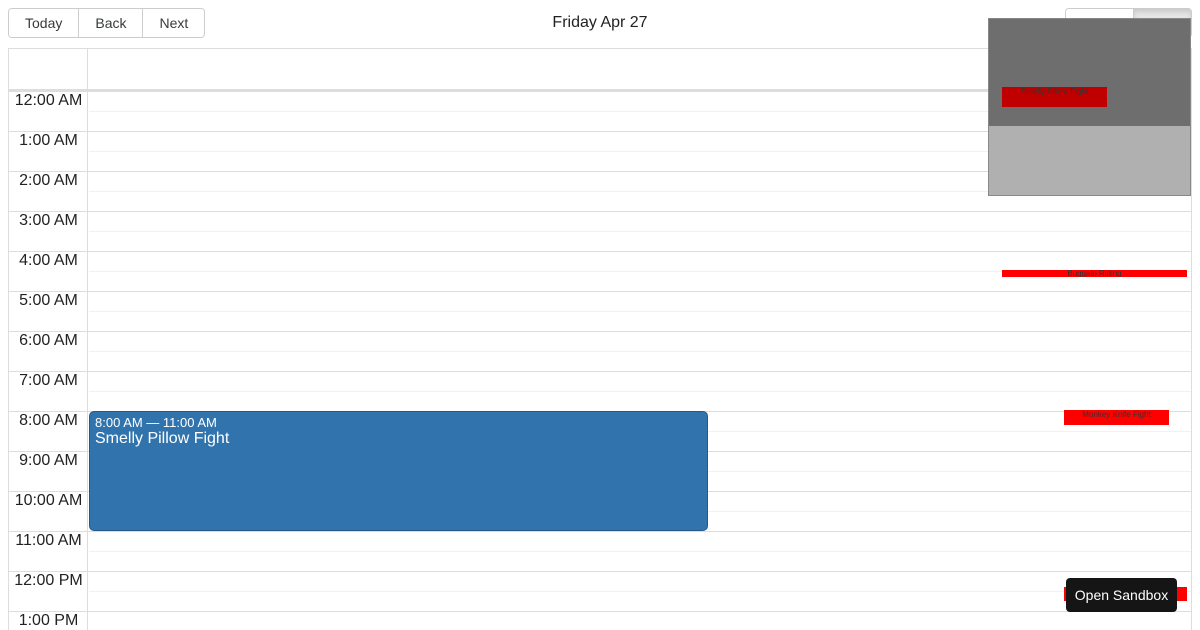 The width and height of the screenshot is (1200, 630). What do you see at coordinates (48, 340) in the screenshot?
I see `time-slot-label: 6:00 AM` at bounding box center [48, 340].